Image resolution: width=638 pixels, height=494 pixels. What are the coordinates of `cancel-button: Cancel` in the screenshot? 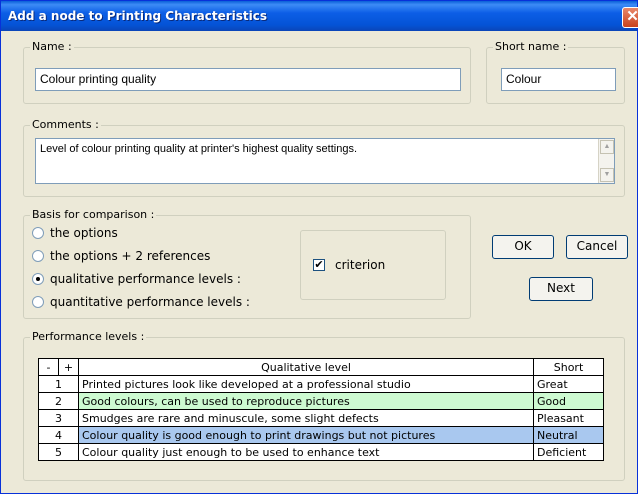 It's located at (597, 247).